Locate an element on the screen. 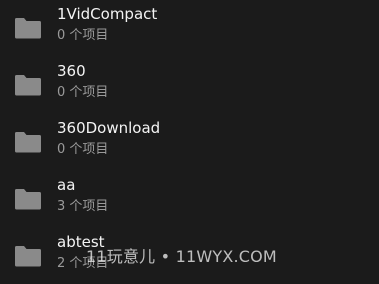 This screenshot has width=379, height=284. folder-name: 360 is located at coordinates (71, 71).